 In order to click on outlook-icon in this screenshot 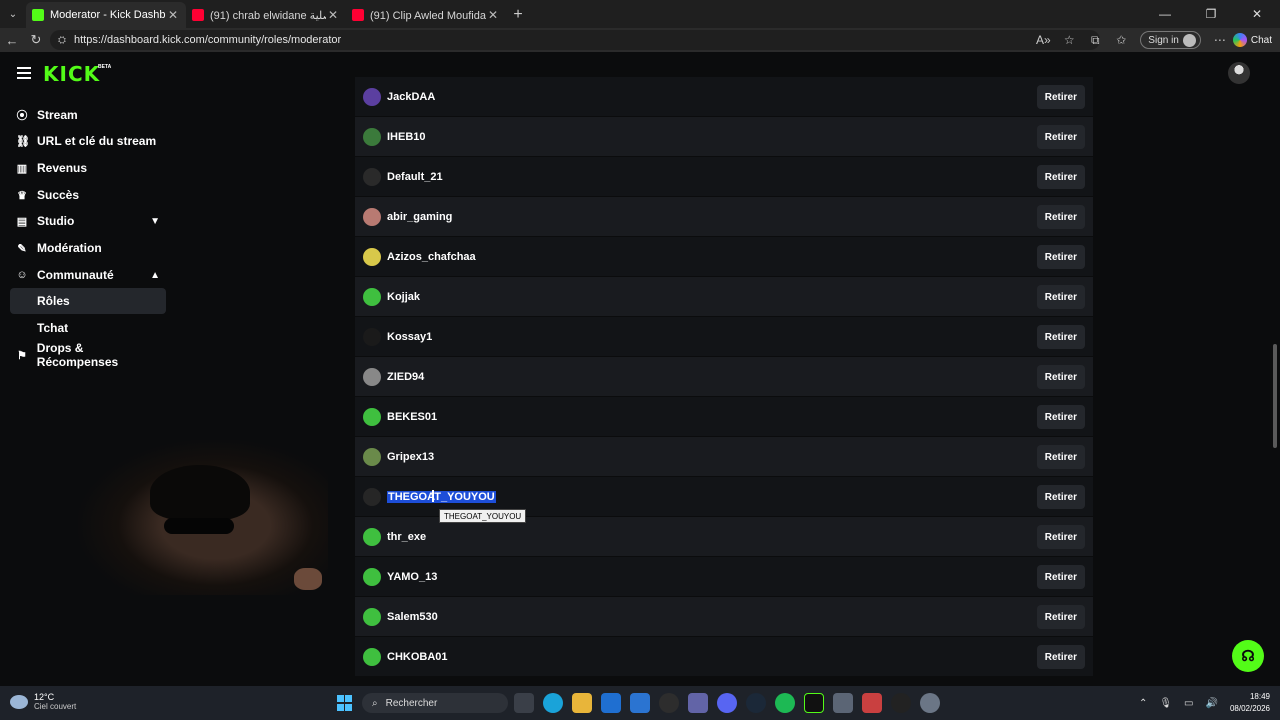, I will do `click(611, 703)`.